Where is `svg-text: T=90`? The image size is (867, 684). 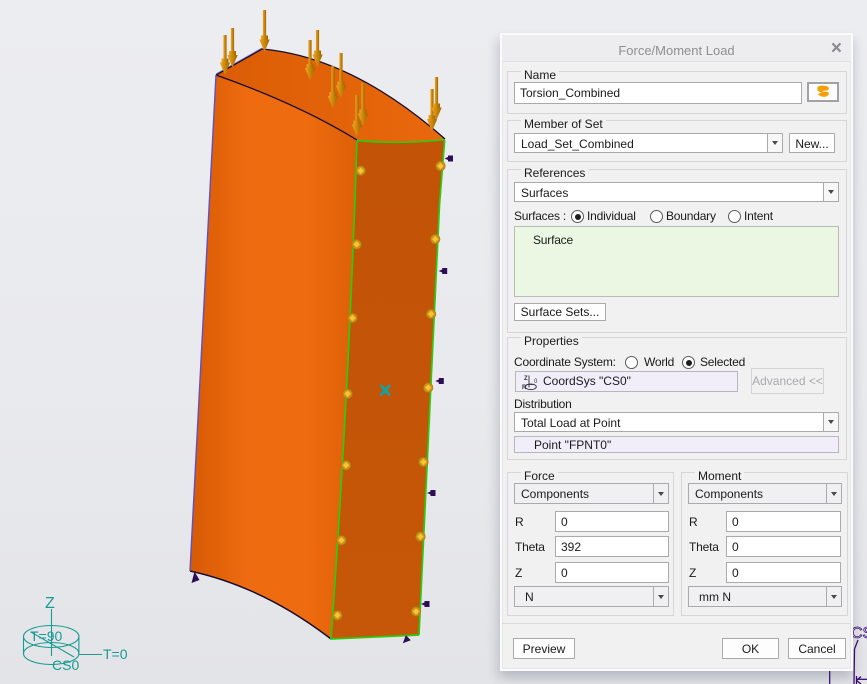 svg-text: T=90 is located at coordinates (46, 636).